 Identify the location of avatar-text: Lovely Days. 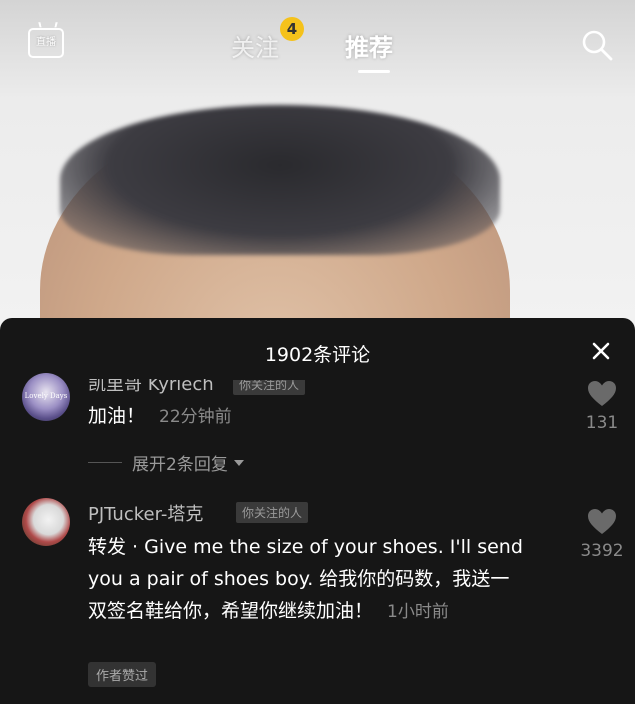
(46, 396).